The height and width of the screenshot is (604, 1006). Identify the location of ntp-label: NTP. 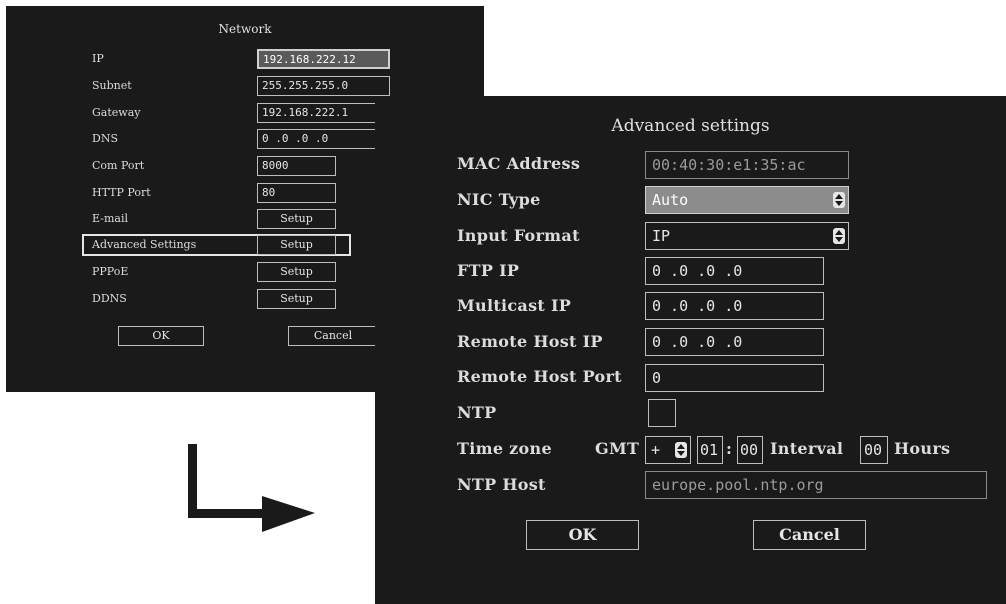
(477, 412).